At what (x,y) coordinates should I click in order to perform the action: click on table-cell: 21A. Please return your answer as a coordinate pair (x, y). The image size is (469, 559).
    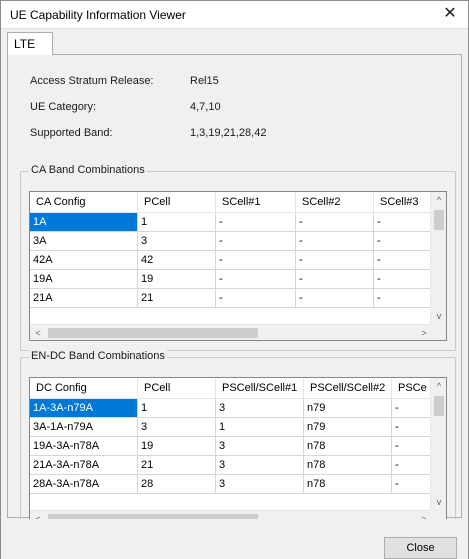
    Looking at the image, I should click on (84, 298).